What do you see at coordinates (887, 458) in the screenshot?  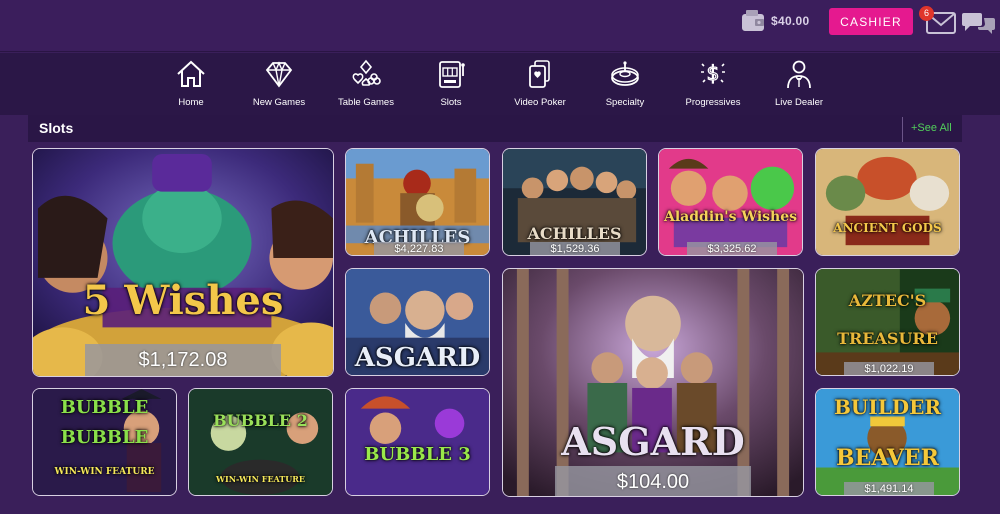 I see `game-title-art: BEAVER` at bounding box center [887, 458].